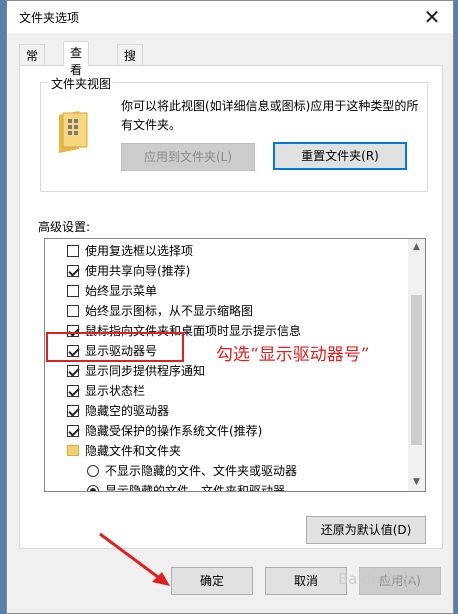  I want to click on settings-row-label: 不显示隐藏的文件、文件夹或驱动器, so click(201, 471).